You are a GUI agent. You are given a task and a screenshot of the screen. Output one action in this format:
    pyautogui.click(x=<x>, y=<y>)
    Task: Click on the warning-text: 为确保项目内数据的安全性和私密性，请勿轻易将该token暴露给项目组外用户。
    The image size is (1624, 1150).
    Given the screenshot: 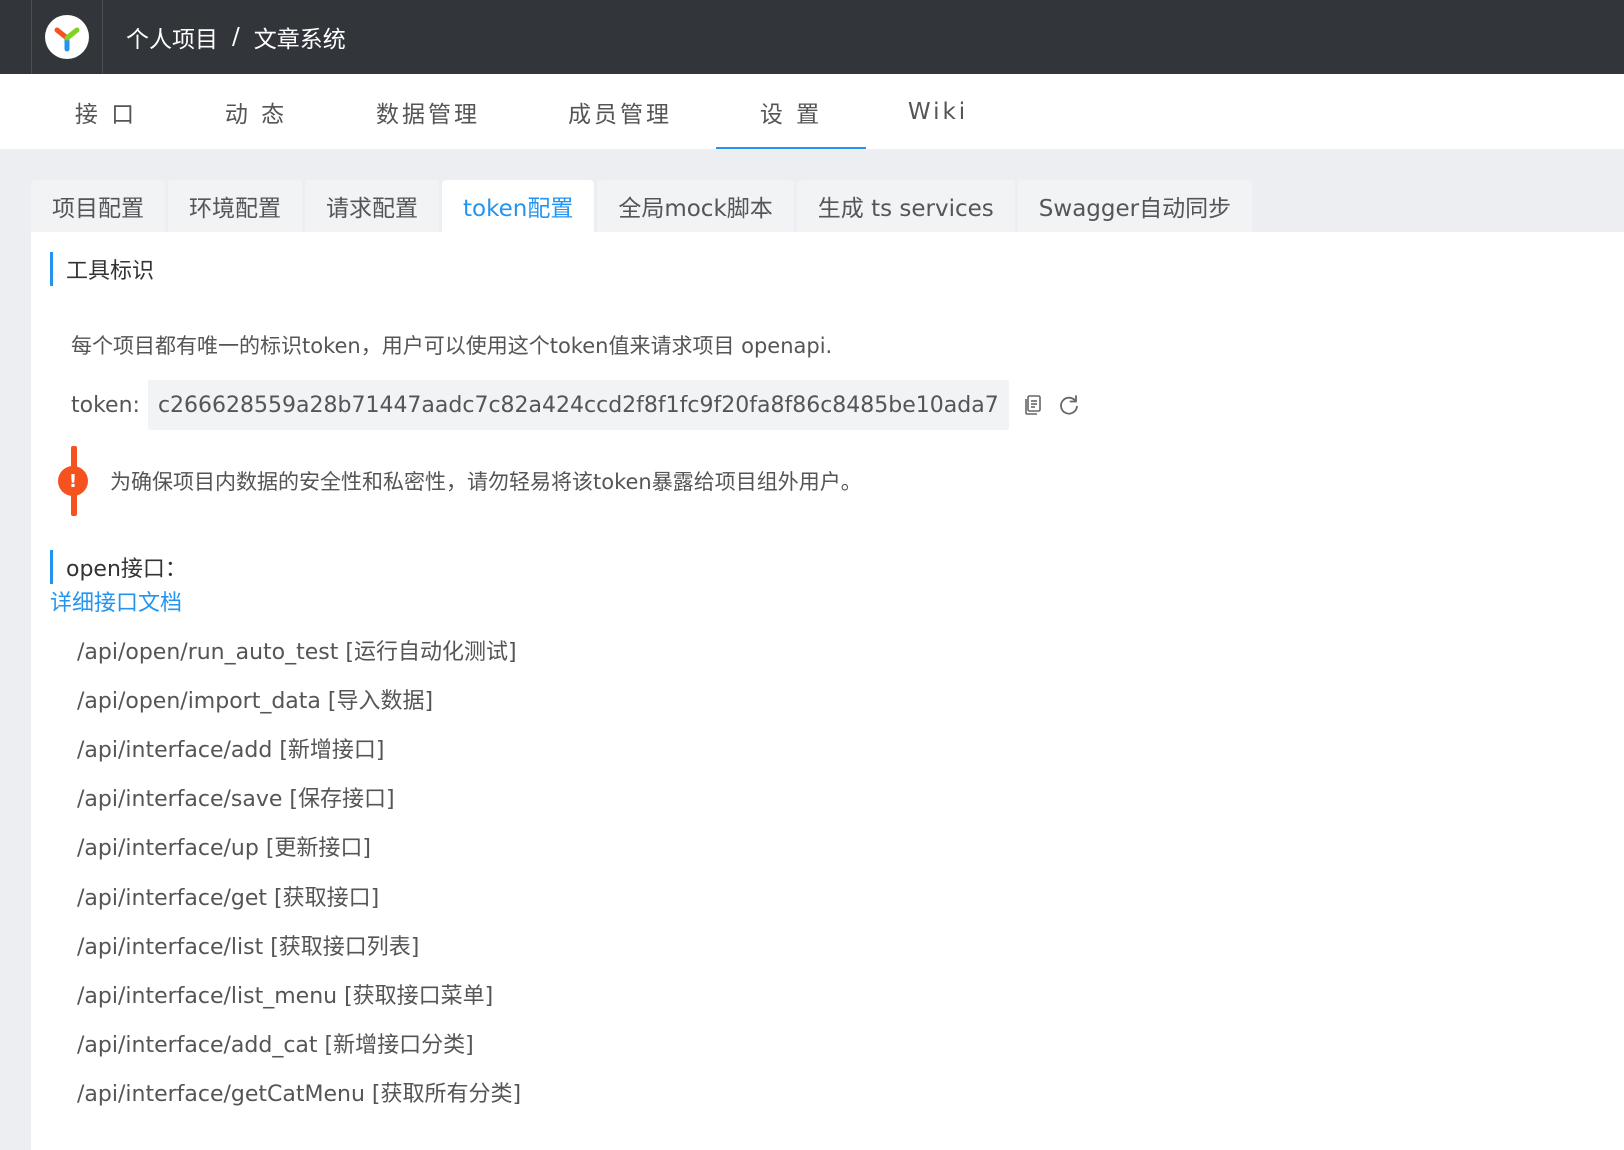 What is the action you would take?
    pyautogui.click(x=486, y=482)
    